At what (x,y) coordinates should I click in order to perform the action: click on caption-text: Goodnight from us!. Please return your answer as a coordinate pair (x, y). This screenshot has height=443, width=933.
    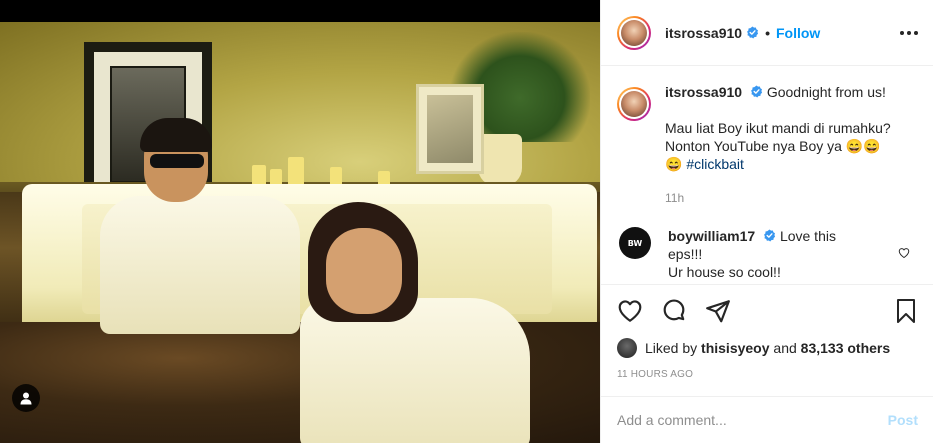
    Looking at the image, I should click on (826, 92).